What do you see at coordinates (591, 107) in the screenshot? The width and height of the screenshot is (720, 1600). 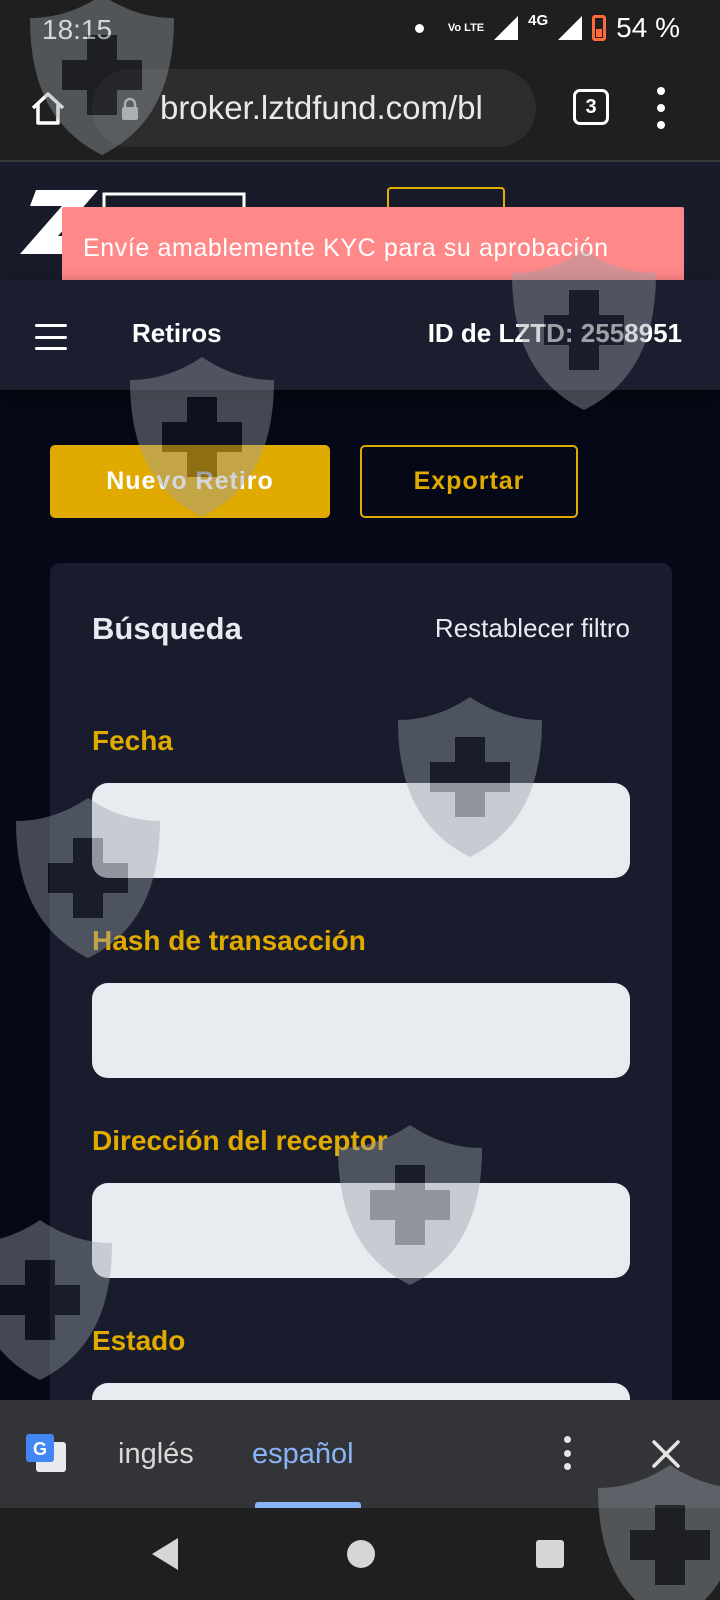 I see `tab-switcher-button: 3` at bounding box center [591, 107].